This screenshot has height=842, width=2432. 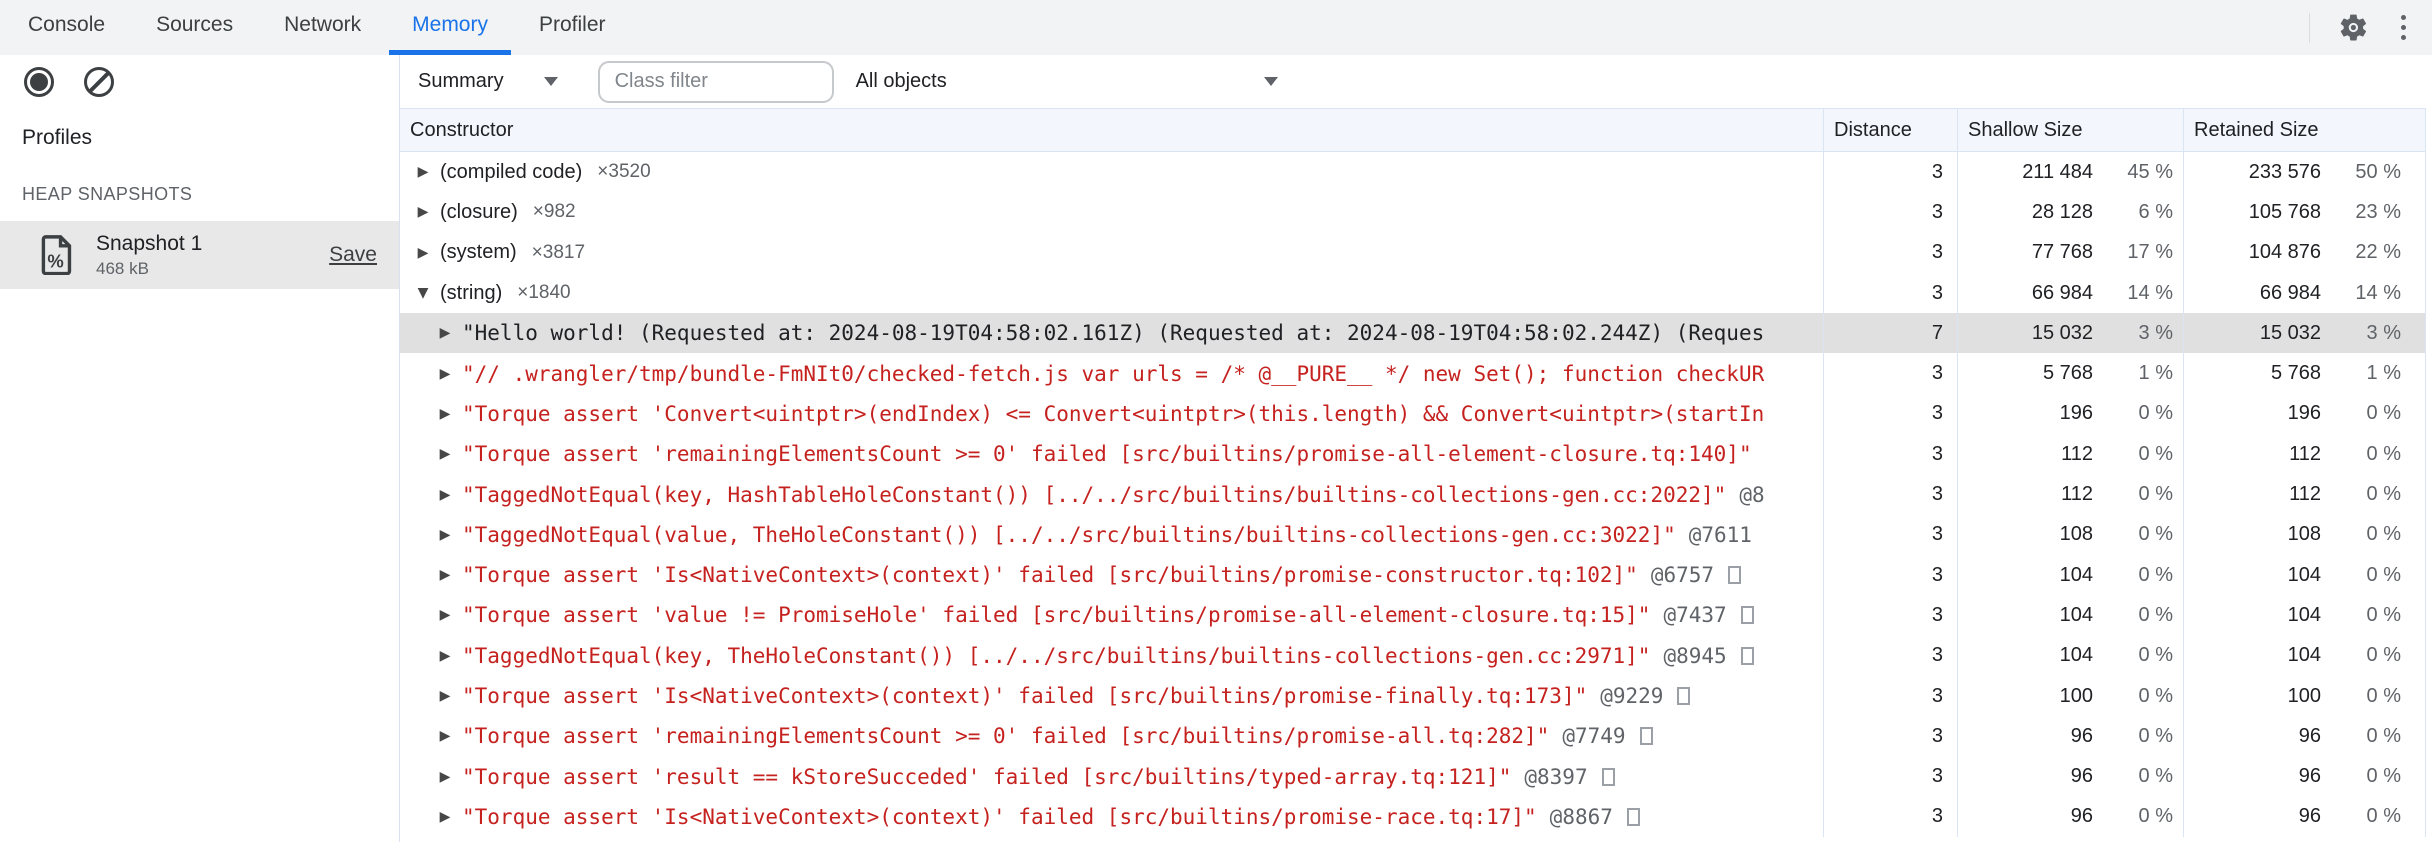 I want to click on size-value: 66 984, so click(x=2290, y=292).